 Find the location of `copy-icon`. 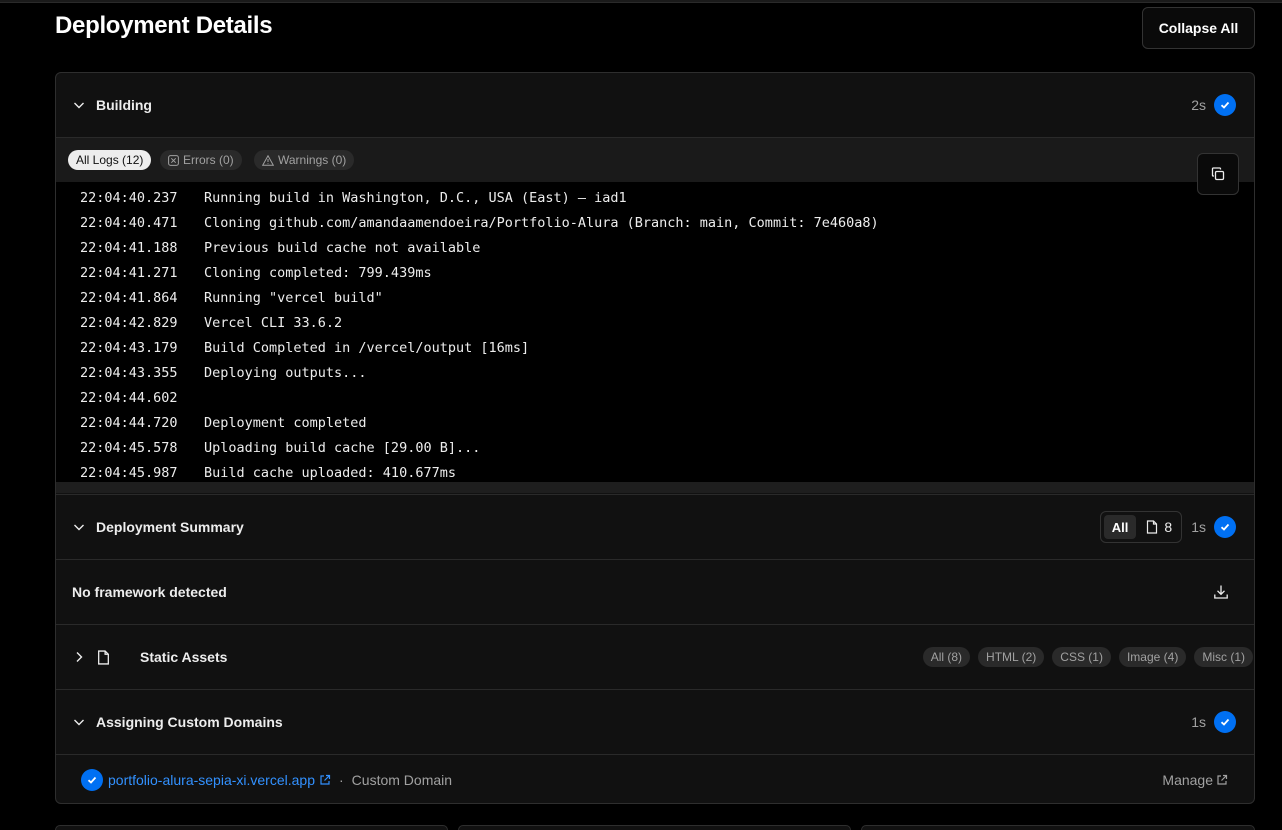

copy-icon is located at coordinates (1218, 174).